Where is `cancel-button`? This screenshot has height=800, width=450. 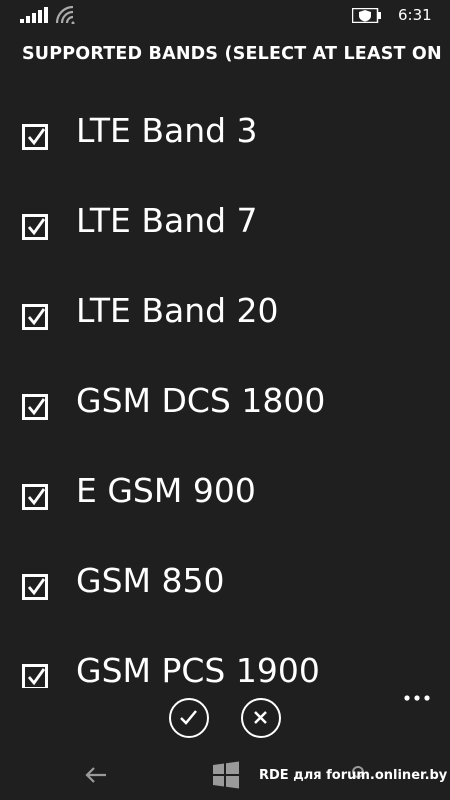 cancel-button is located at coordinates (261, 718).